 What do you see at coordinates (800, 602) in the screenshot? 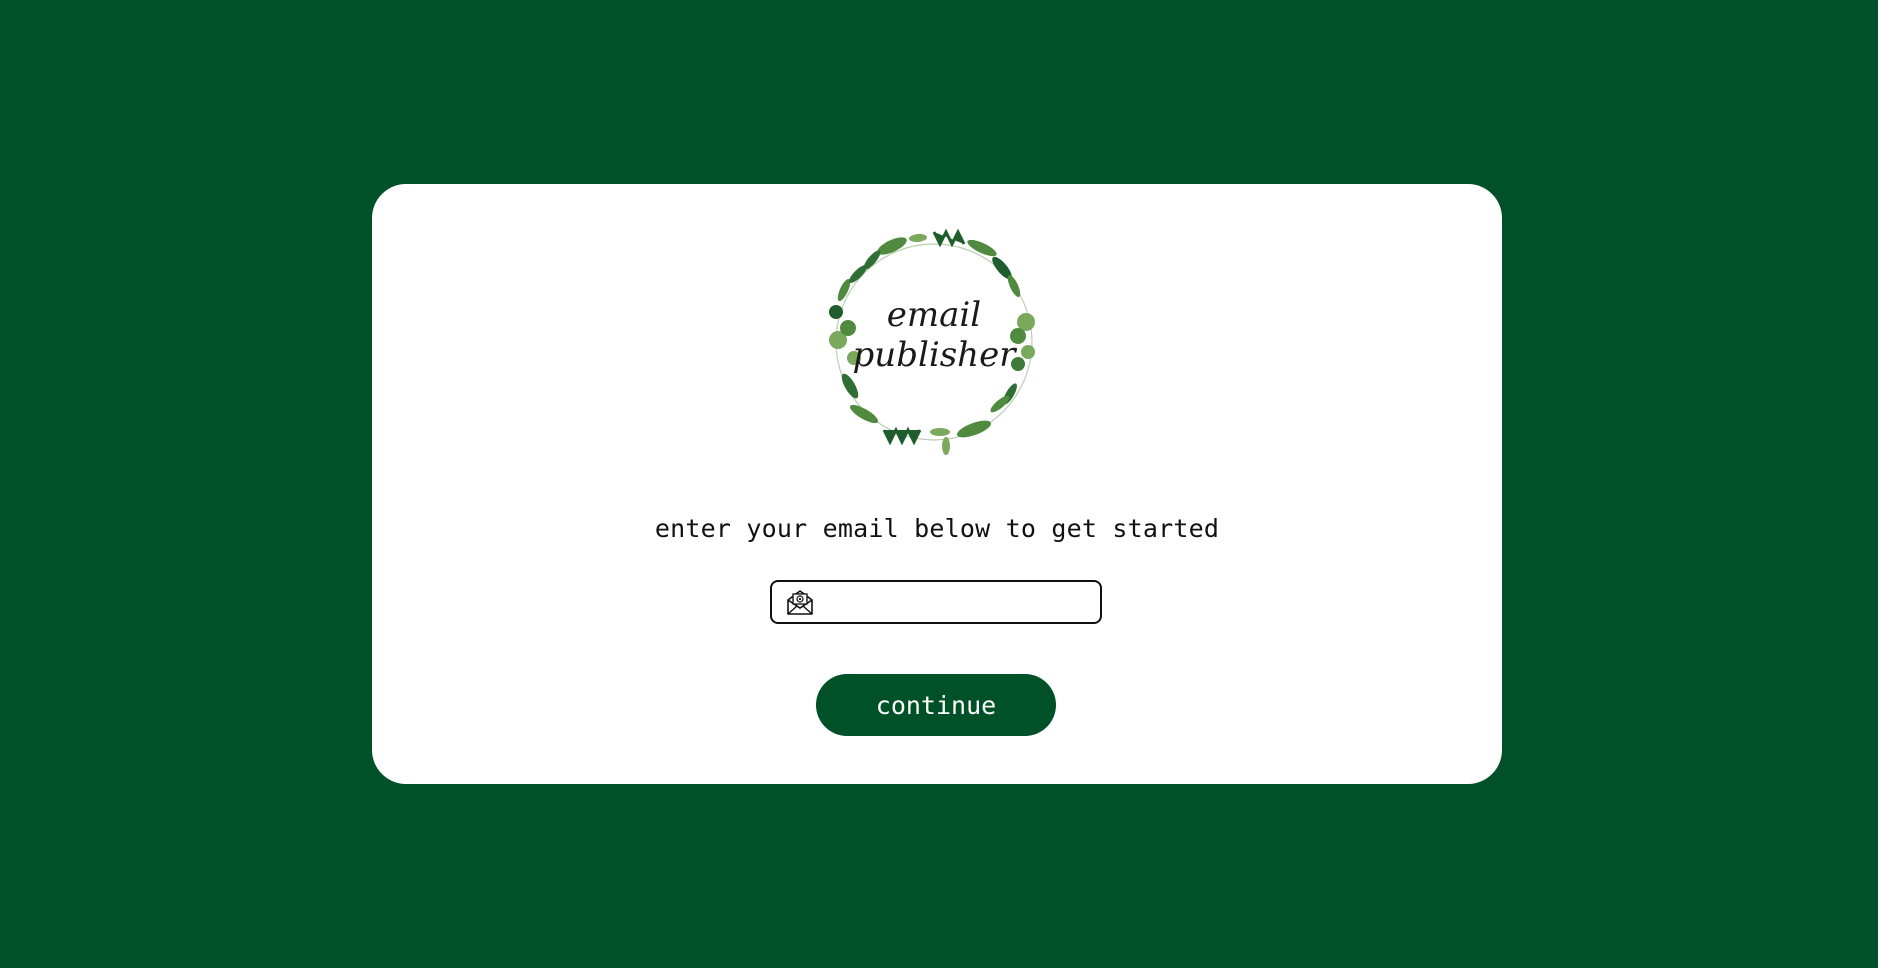
I see `envelope-at-icon` at bounding box center [800, 602].